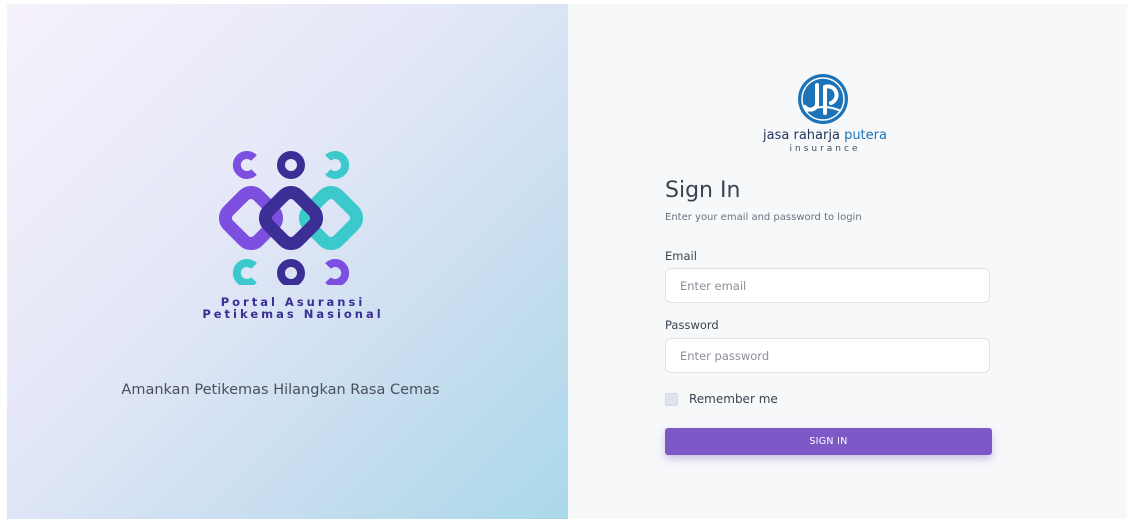 The height and width of the screenshot is (519, 1127). I want to click on company-subtitle: insurance, so click(825, 149).